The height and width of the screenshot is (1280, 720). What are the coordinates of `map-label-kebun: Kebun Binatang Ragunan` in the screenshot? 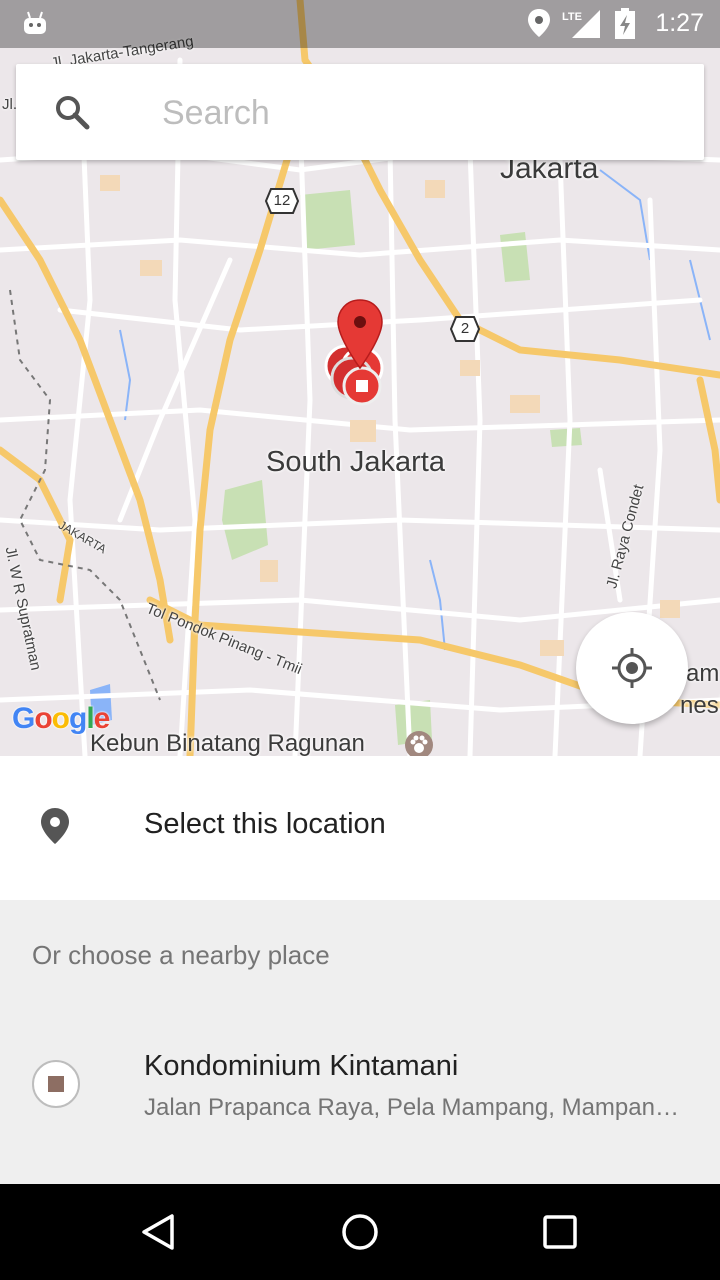 It's located at (227, 743).